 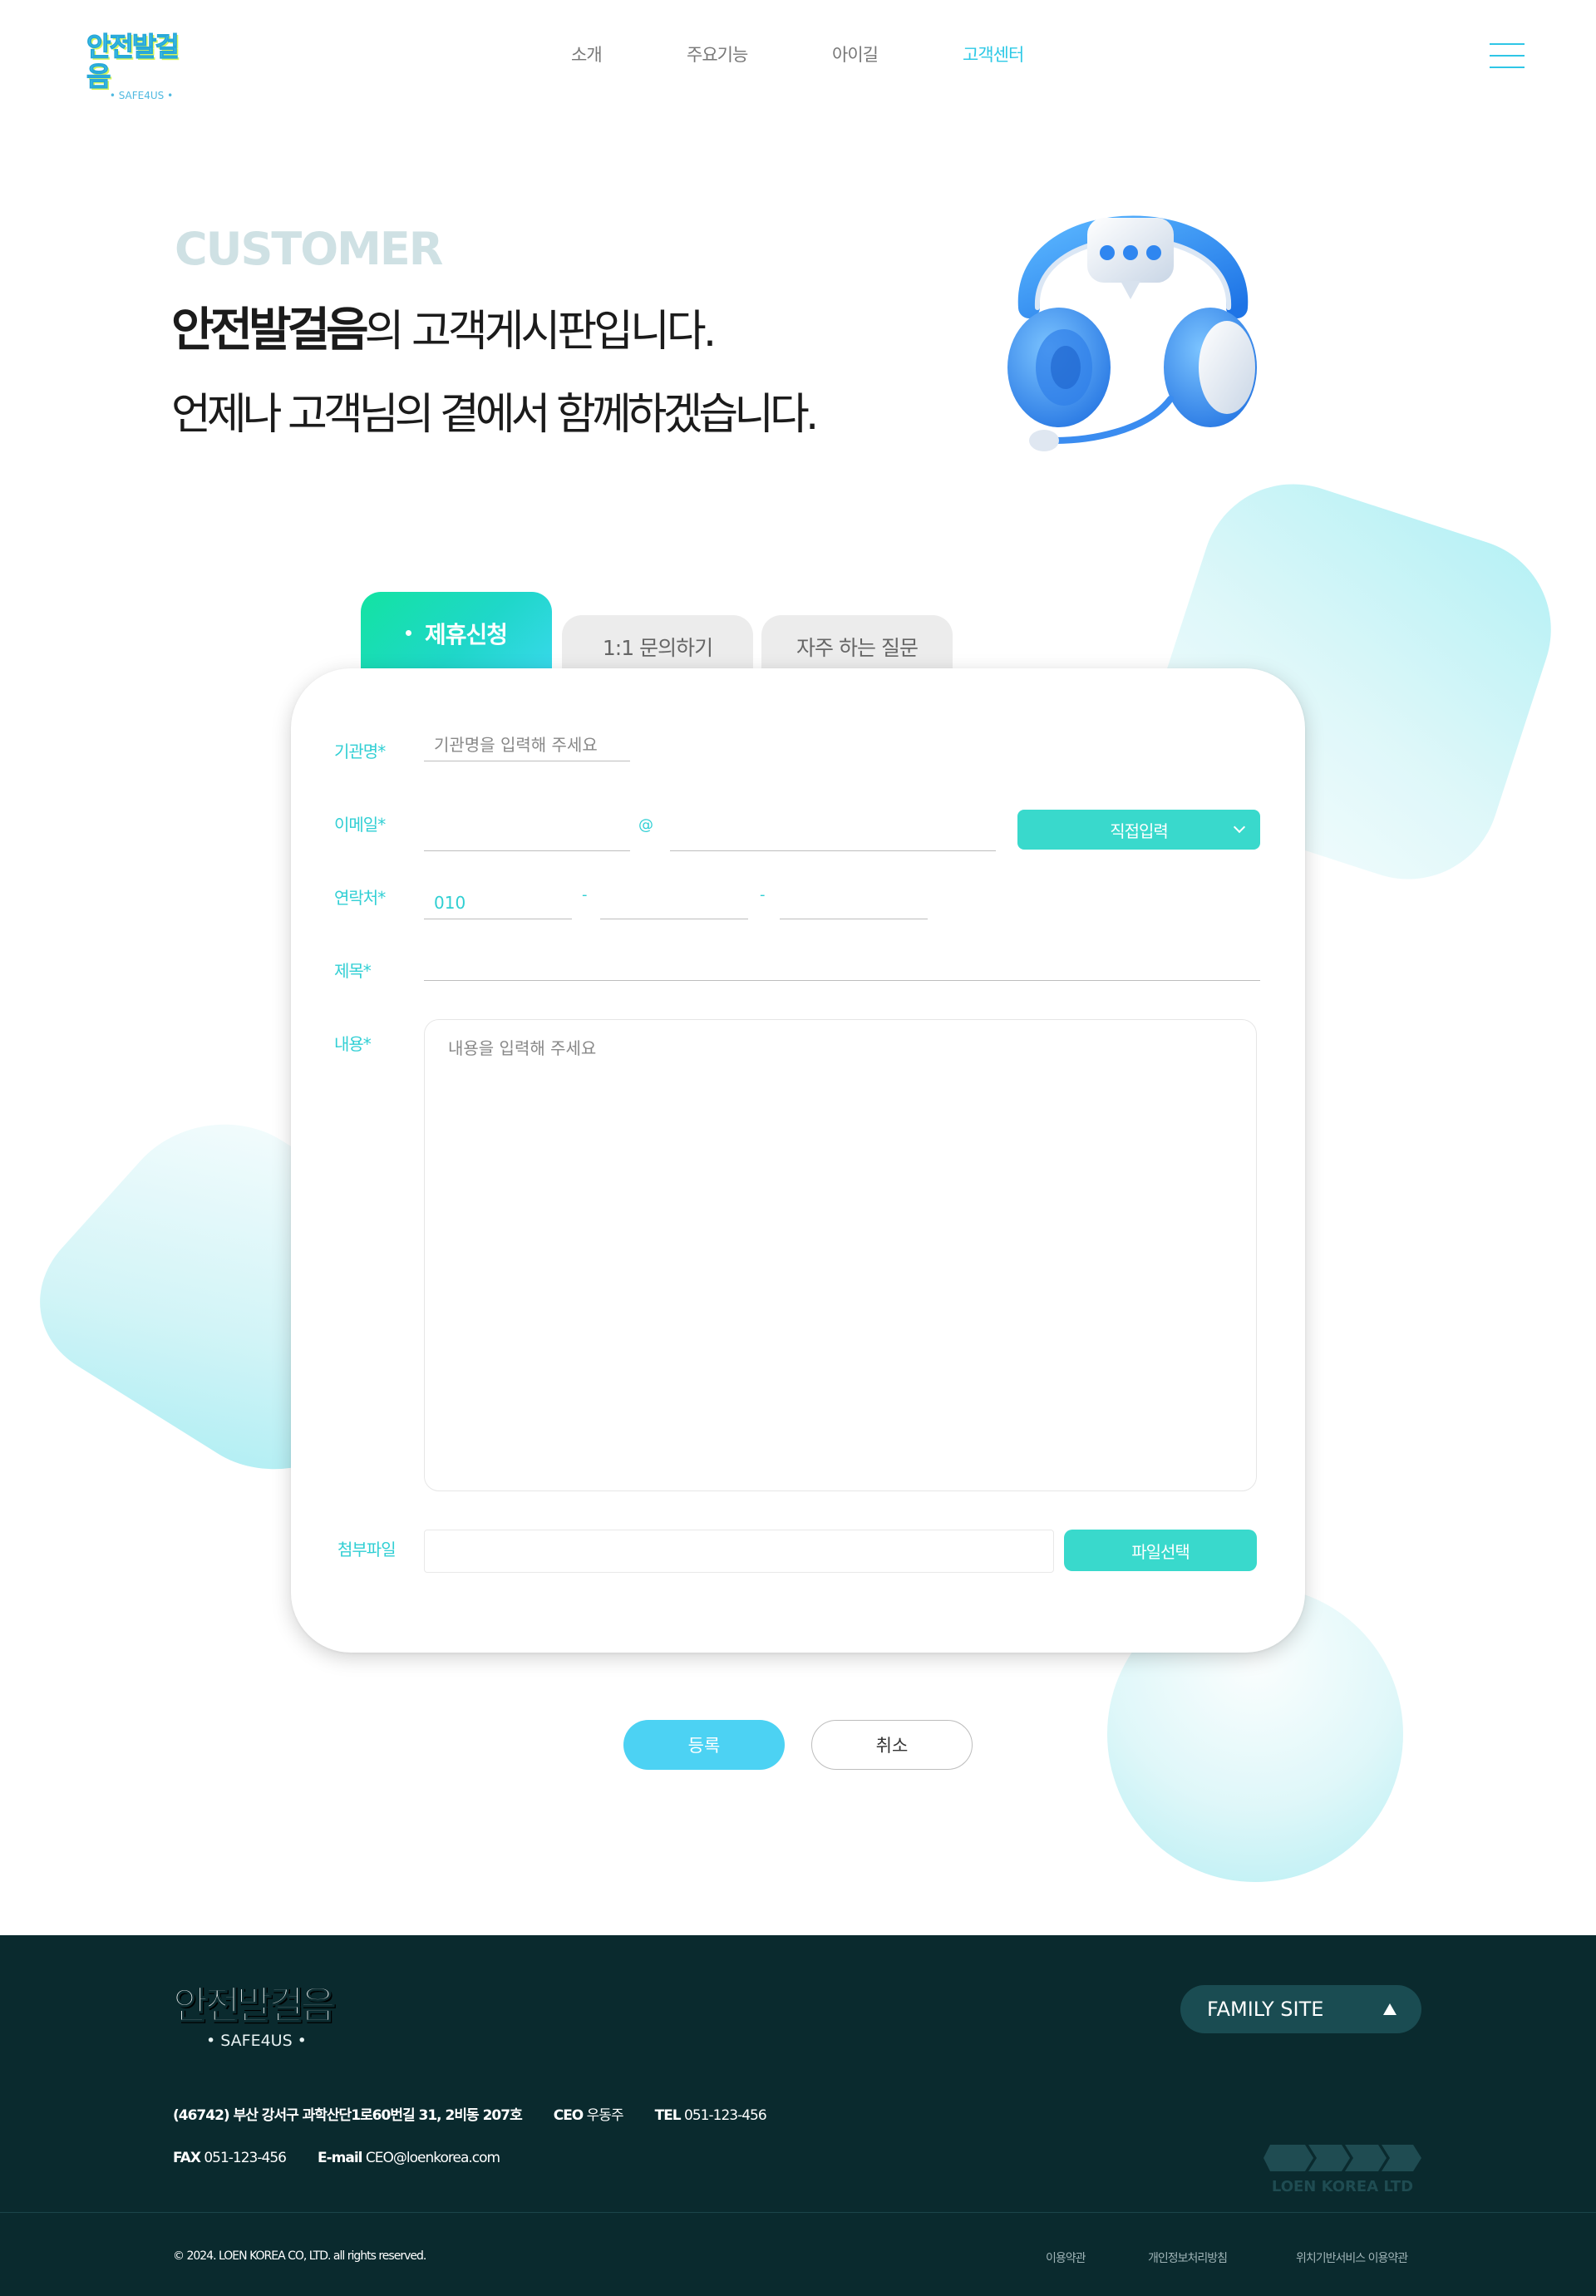 I want to click on triangle-up-icon, so click(x=1389, y=2009).